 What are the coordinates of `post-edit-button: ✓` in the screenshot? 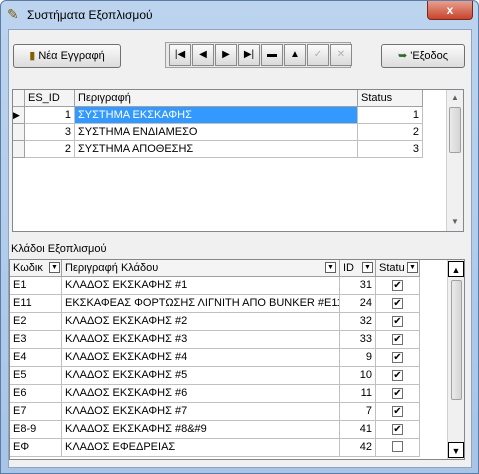 It's located at (318, 55).